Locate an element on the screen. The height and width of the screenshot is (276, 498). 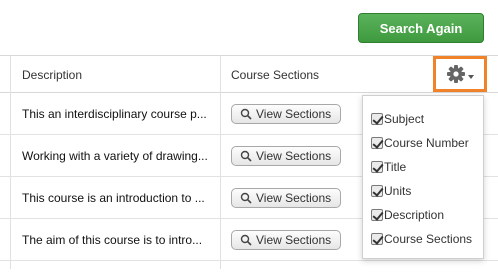
column-toggle-units: Units is located at coordinates (391, 191).